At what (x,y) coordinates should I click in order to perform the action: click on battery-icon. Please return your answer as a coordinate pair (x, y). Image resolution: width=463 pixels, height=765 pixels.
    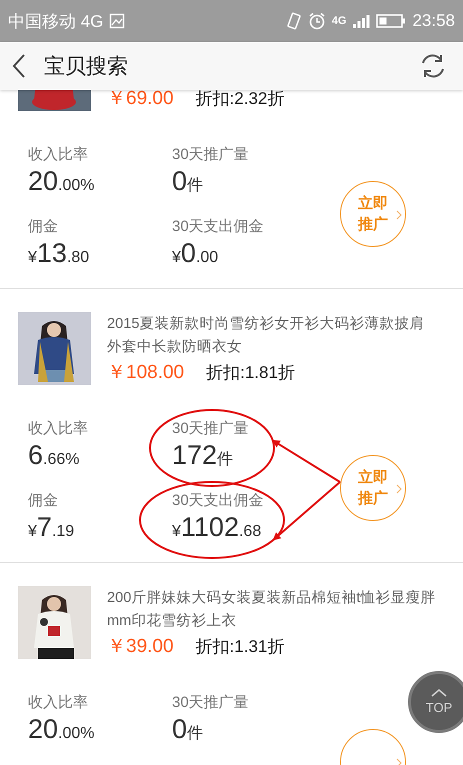
    Looking at the image, I should click on (391, 21).